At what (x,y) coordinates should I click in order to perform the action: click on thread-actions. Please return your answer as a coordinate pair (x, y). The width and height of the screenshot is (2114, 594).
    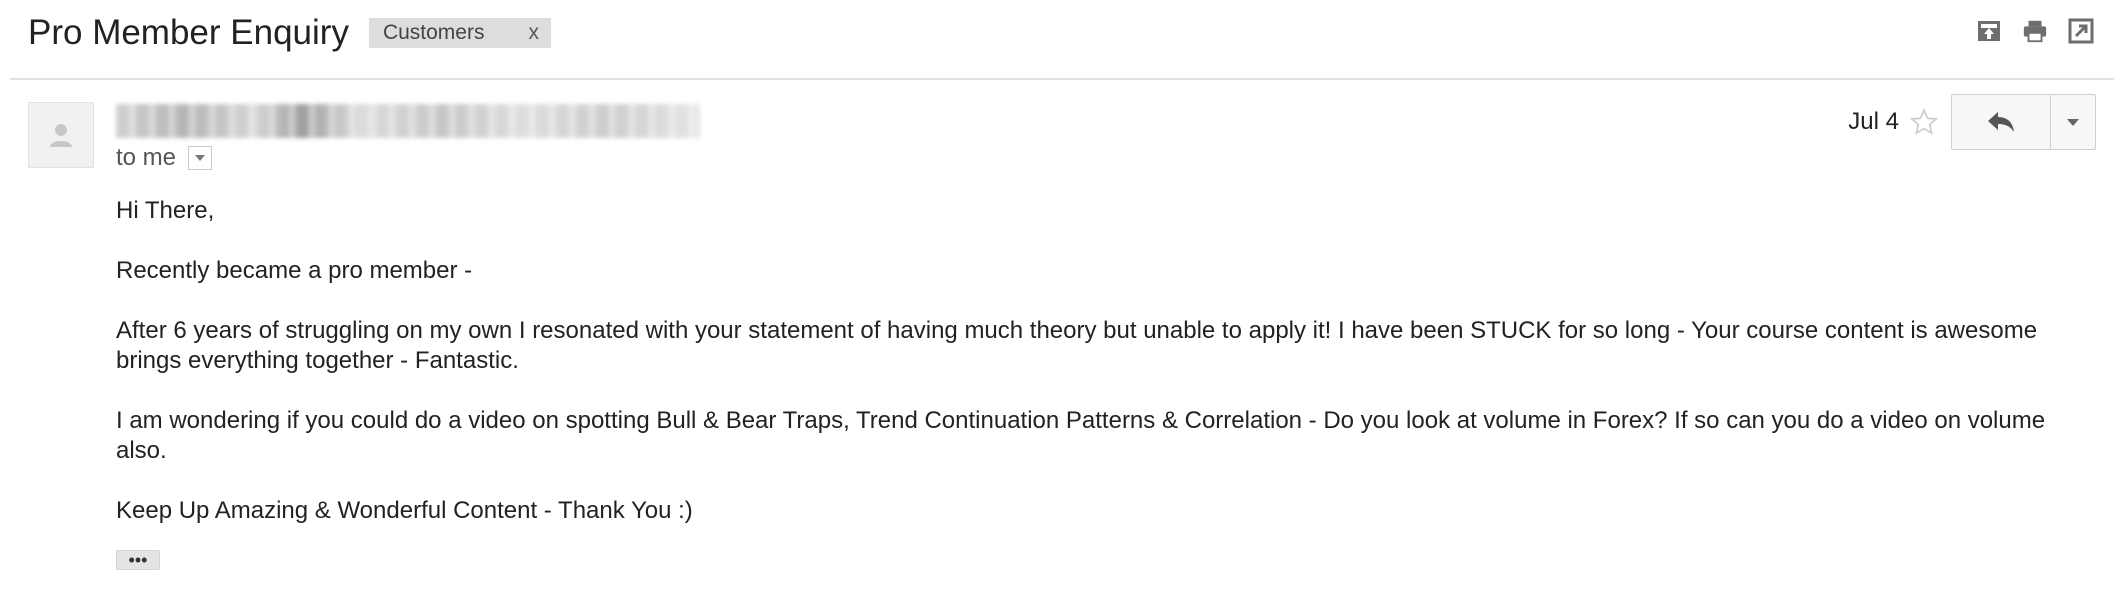
    Looking at the image, I should click on (2035, 31).